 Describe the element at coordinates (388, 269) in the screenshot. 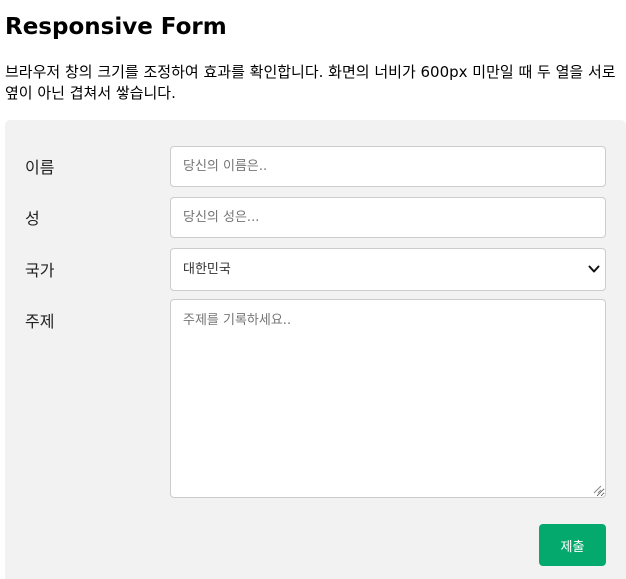

I see `country-select: 대한민국` at that location.